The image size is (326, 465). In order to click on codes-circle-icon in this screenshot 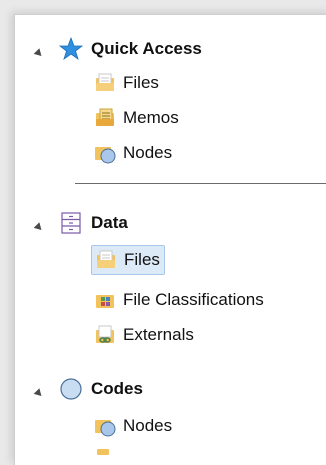, I will do `click(71, 389)`.